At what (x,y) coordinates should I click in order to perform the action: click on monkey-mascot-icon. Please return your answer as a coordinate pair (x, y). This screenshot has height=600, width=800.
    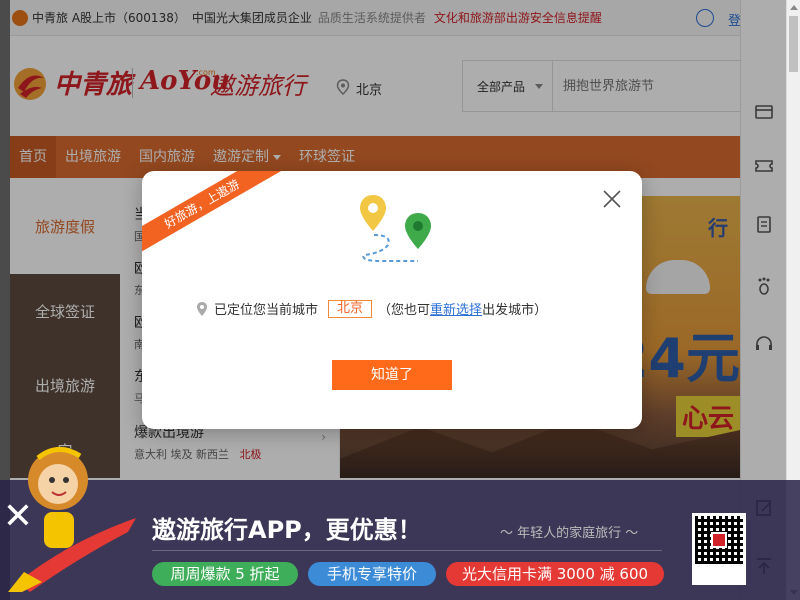
    Looking at the image, I should click on (72, 519).